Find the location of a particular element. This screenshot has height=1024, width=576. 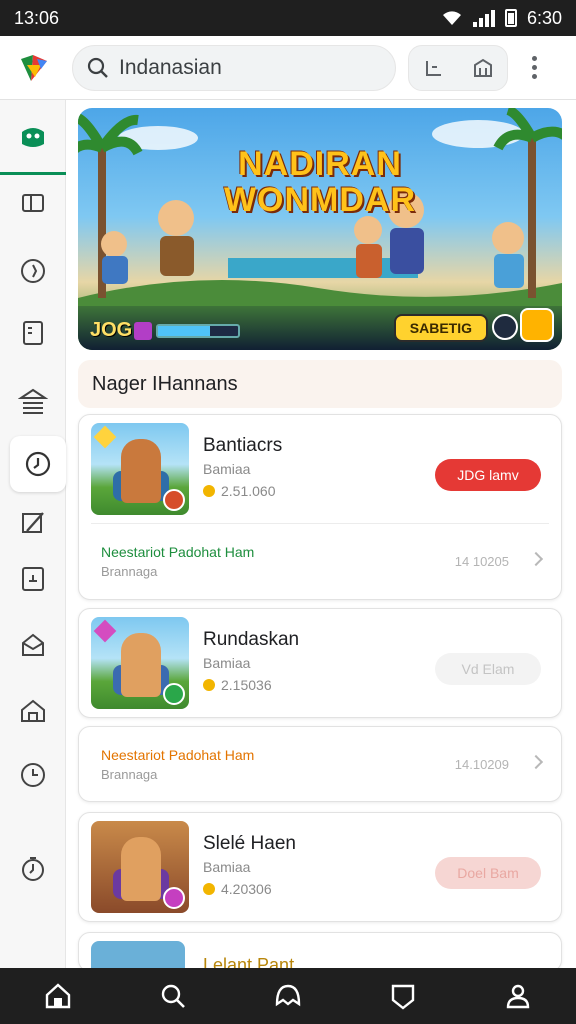

rail-edit-icon is located at coordinates (33, 523).